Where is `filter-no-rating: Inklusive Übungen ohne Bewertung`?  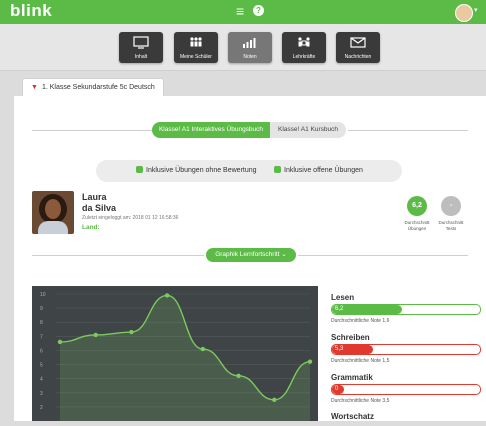
filter-no-rating: Inklusive Übungen ohne Bewertung is located at coordinates (196, 171).